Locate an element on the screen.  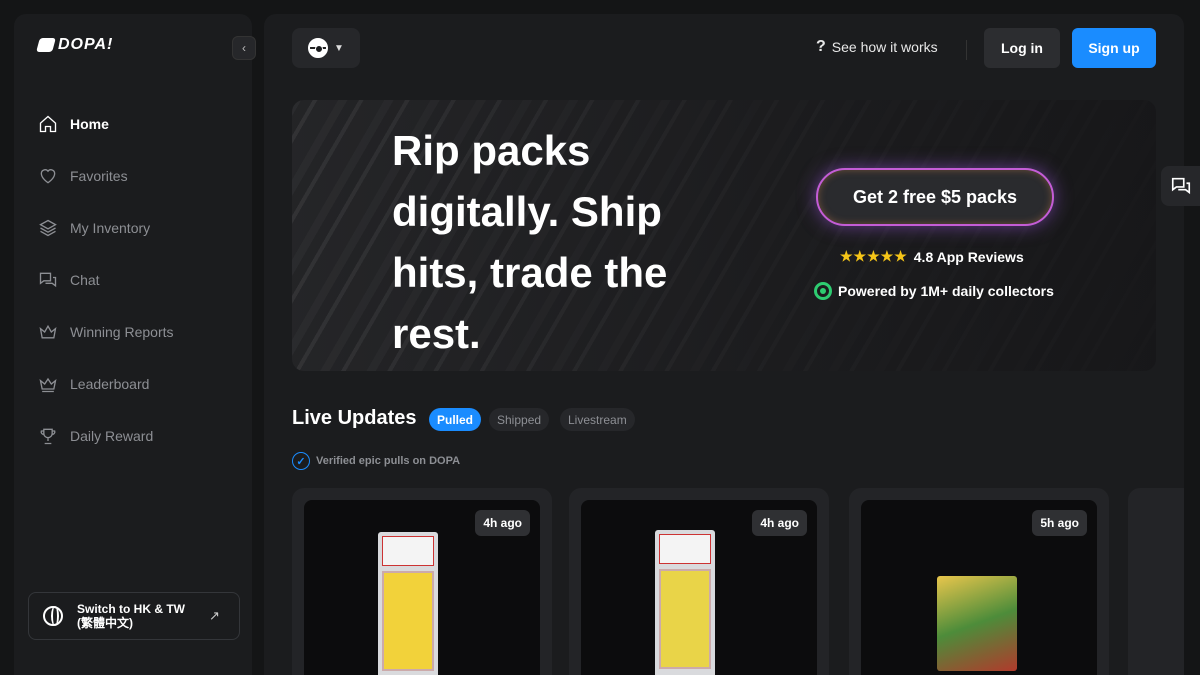
verified-note: ✓ Verified epic pulls on DOPA is located at coordinates (376, 461).